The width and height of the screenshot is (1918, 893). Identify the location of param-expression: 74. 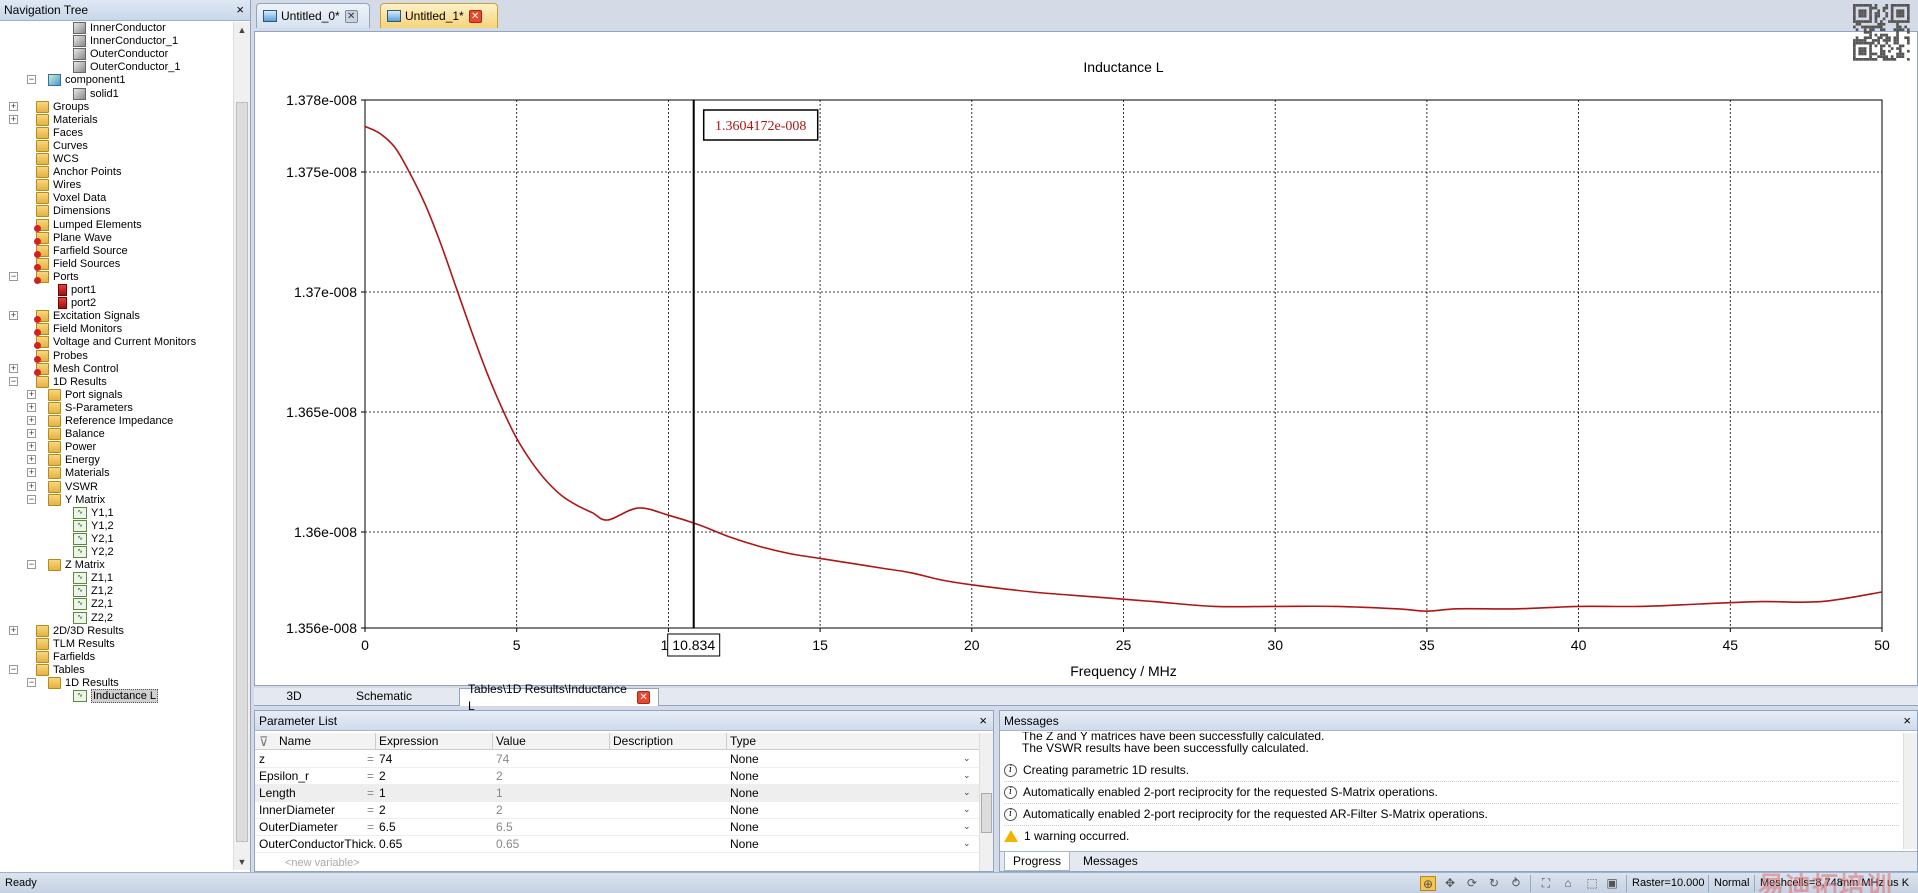
(385, 759).